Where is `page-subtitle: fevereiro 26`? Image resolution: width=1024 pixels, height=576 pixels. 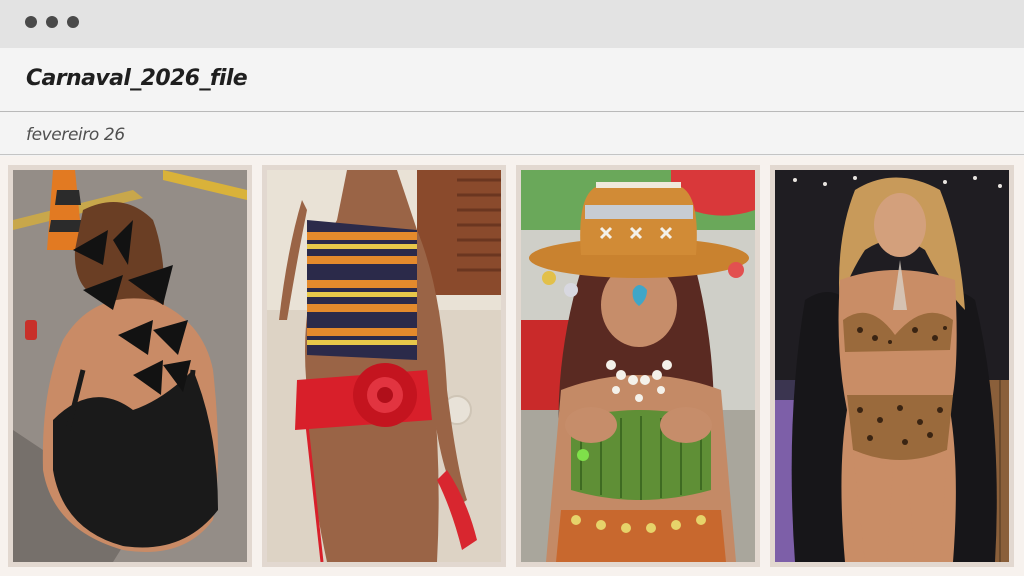
page-subtitle: fevereiro 26 is located at coordinates (75, 135).